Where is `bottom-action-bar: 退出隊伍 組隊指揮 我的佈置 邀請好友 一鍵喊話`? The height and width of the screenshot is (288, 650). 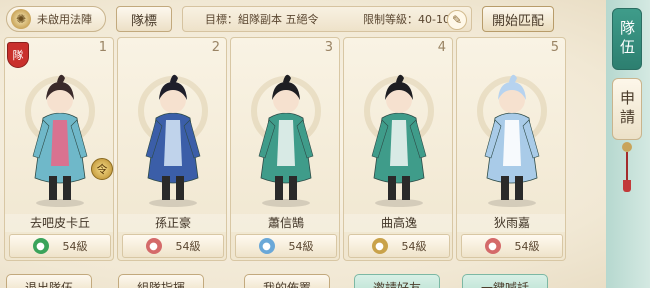
bottom-action-bar: 退出隊伍 組隊指揮 我的佈置 邀請好友 一鍵喊話 is located at coordinates (303, 278).